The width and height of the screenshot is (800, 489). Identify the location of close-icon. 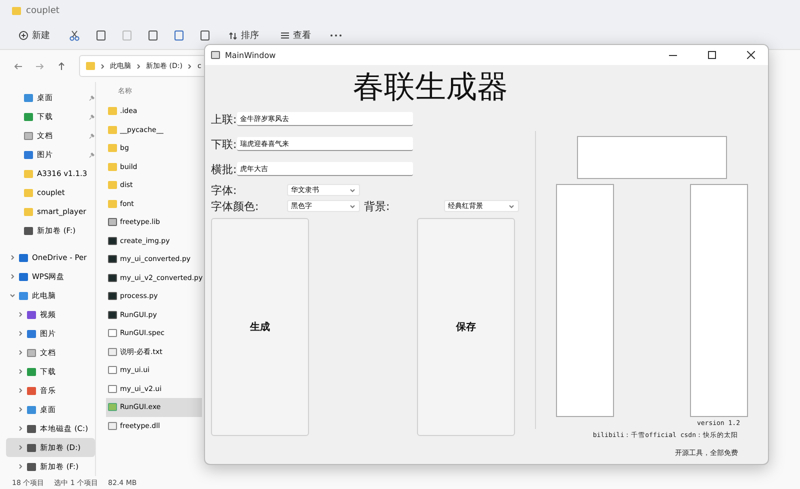
(751, 55).